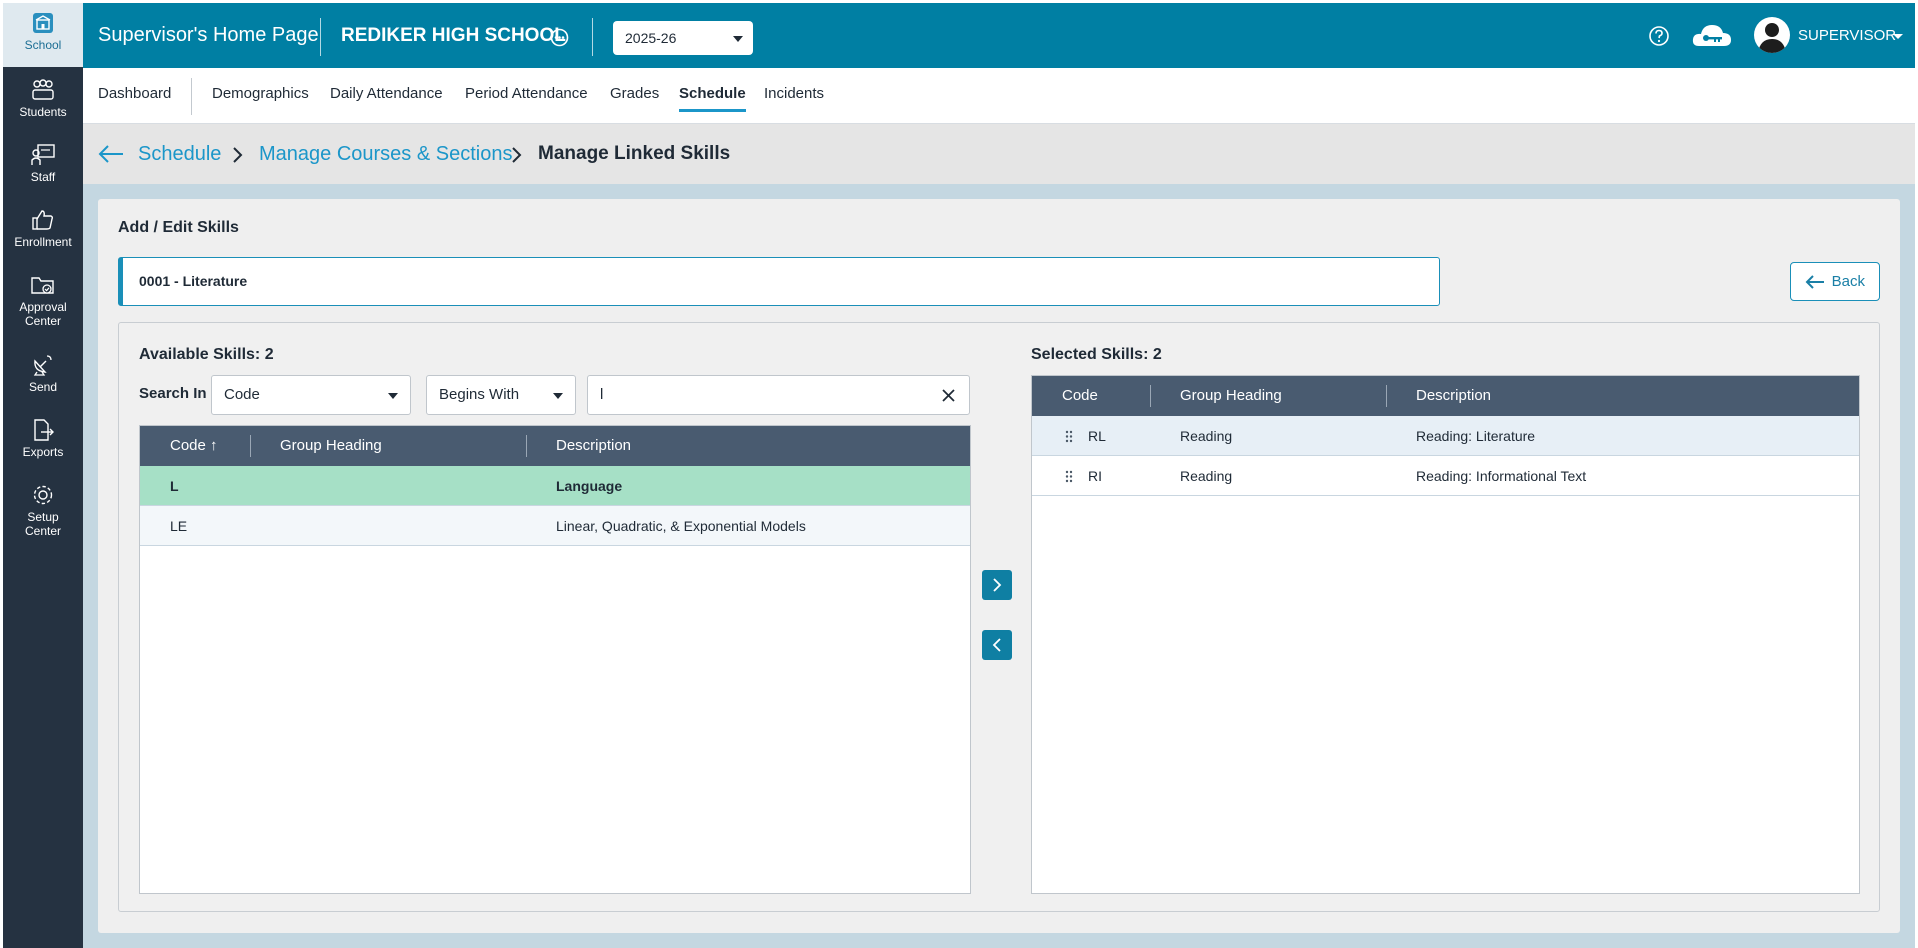 The width and height of the screenshot is (1918, 948). What do you see at coordinates (526, 96) in the screenshot?
I see `tab-period-attendance: Period Attendance` at bounding box center [526, 96].